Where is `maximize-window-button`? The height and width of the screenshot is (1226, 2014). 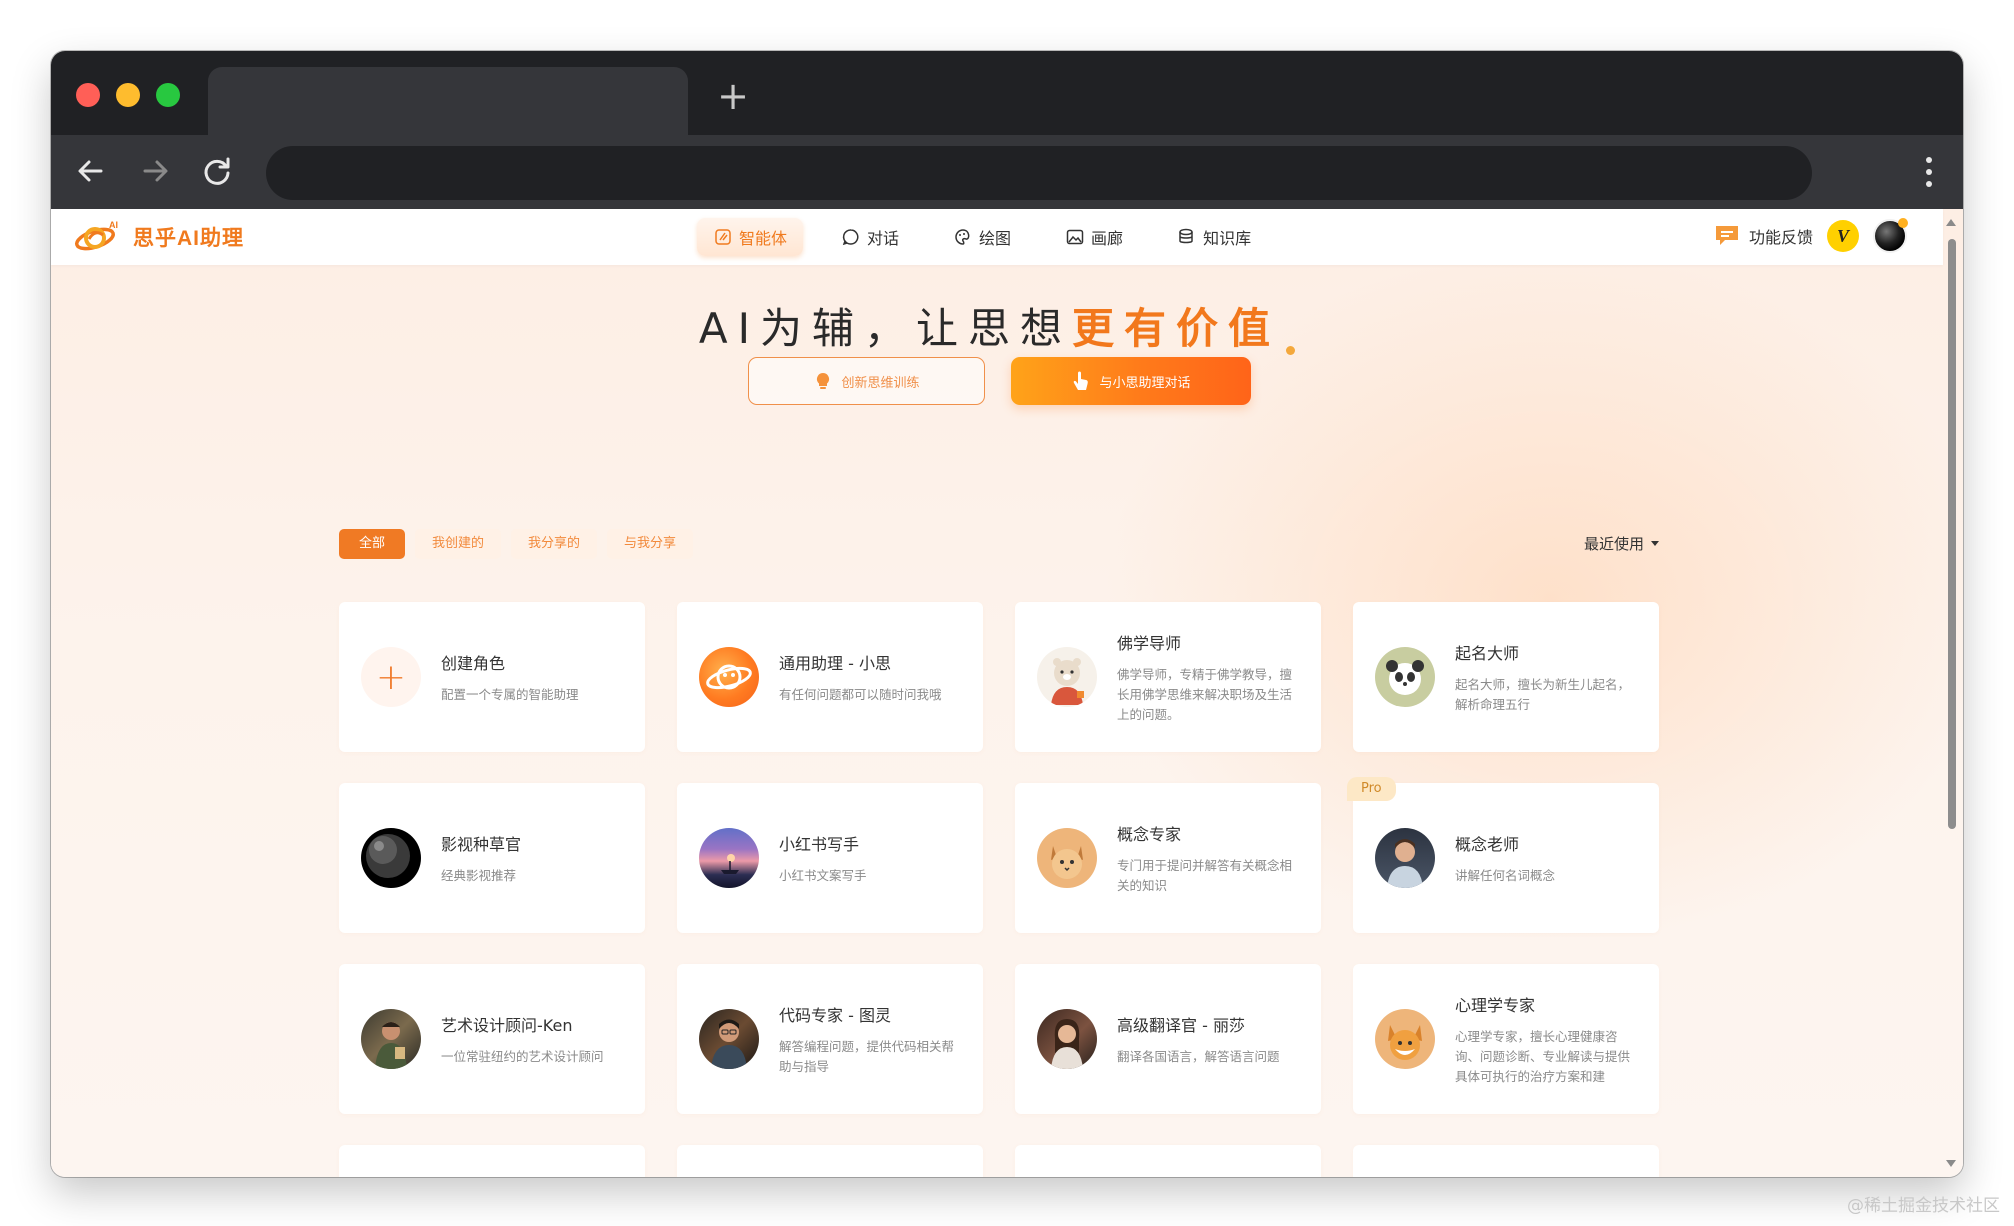
maximize-window-button is located at coordinates (168, 95).